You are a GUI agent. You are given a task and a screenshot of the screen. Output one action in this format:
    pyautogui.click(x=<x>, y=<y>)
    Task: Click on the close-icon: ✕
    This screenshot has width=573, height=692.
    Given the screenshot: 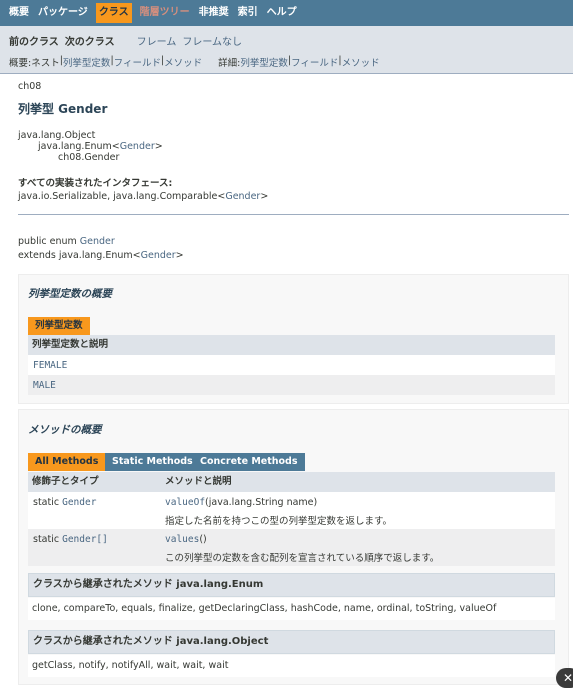 What is the action you would take?
    pyautogui.click(x=564, y=678)
    